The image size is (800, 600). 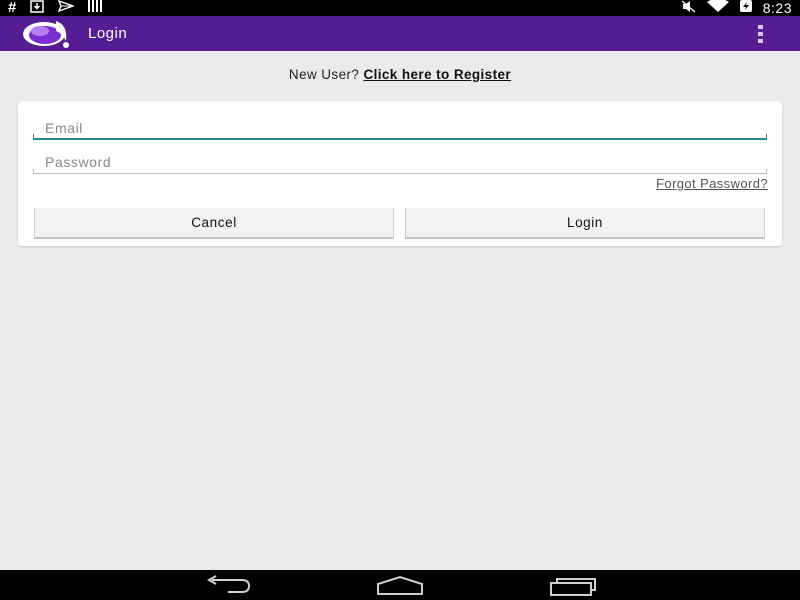 What do you see at coordinates (689, 8) in the screenshot?
I see `mute-icon` at bounding box center [689, 8].